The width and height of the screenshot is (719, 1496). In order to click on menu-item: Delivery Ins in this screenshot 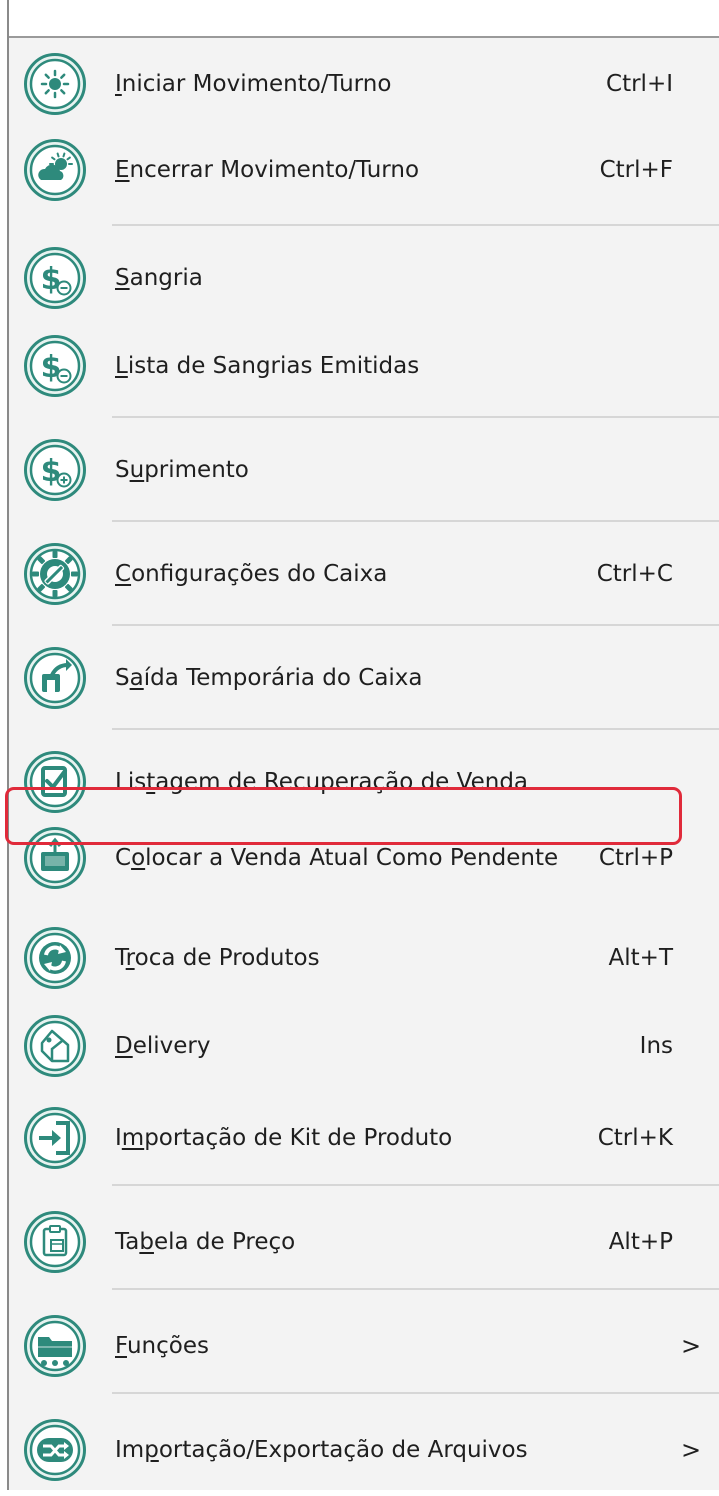, I will do `click(364, 1046)`.